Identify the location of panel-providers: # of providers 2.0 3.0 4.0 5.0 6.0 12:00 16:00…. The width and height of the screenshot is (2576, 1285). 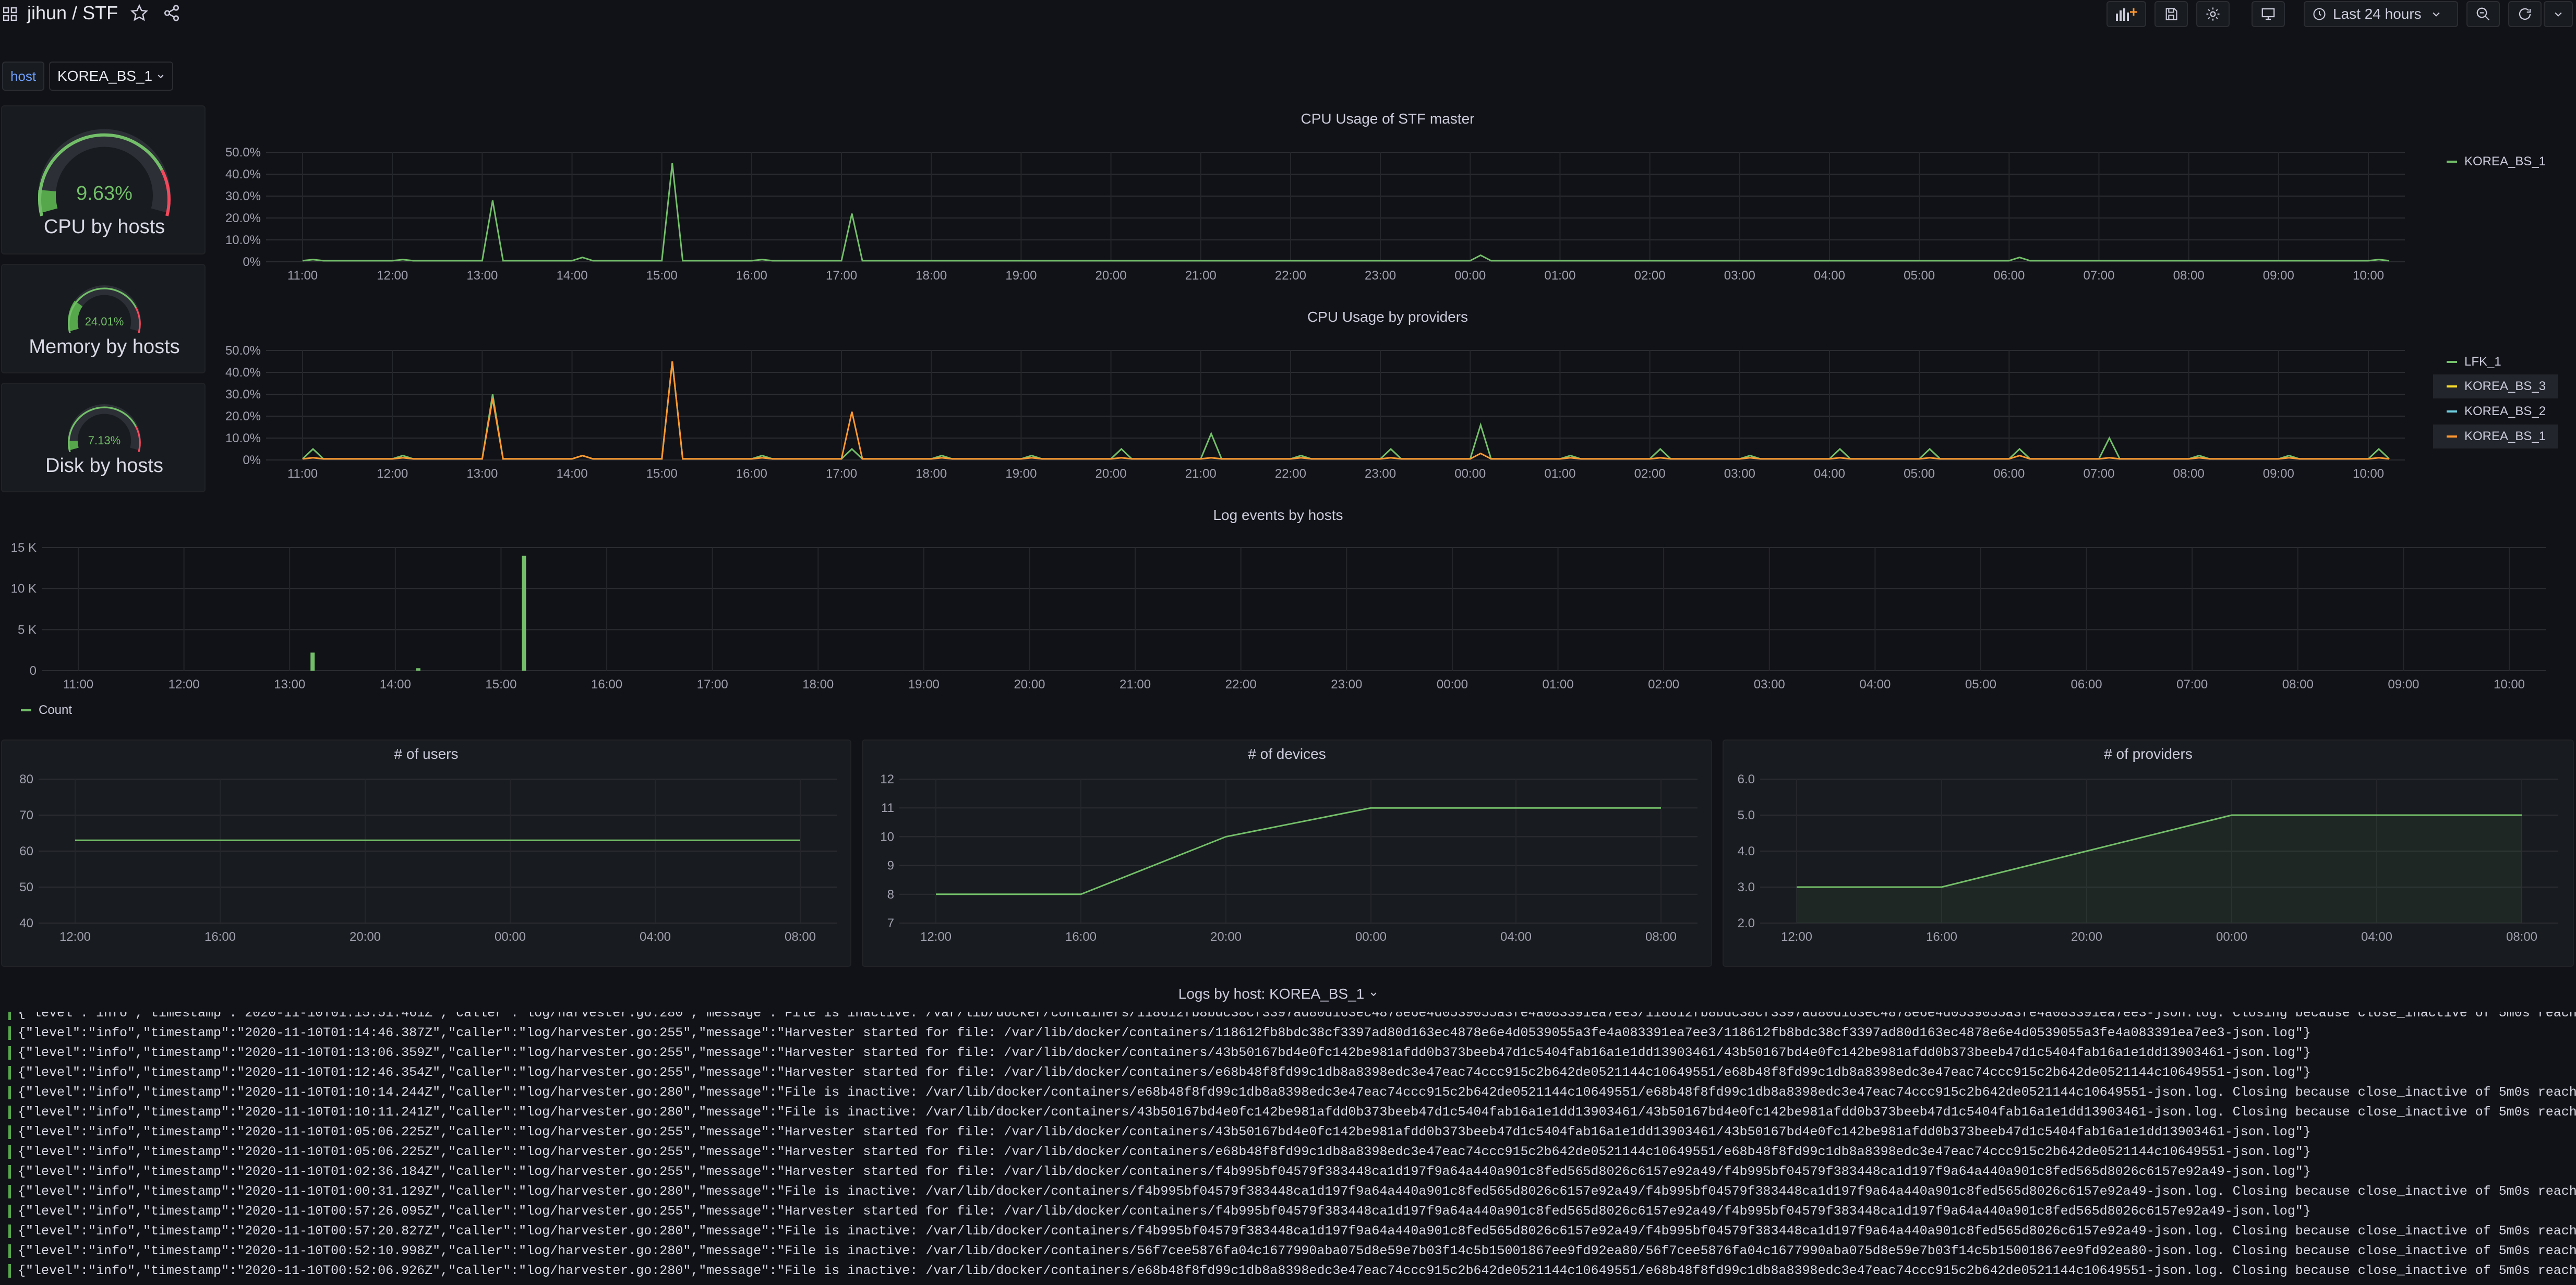
(2148, 854).